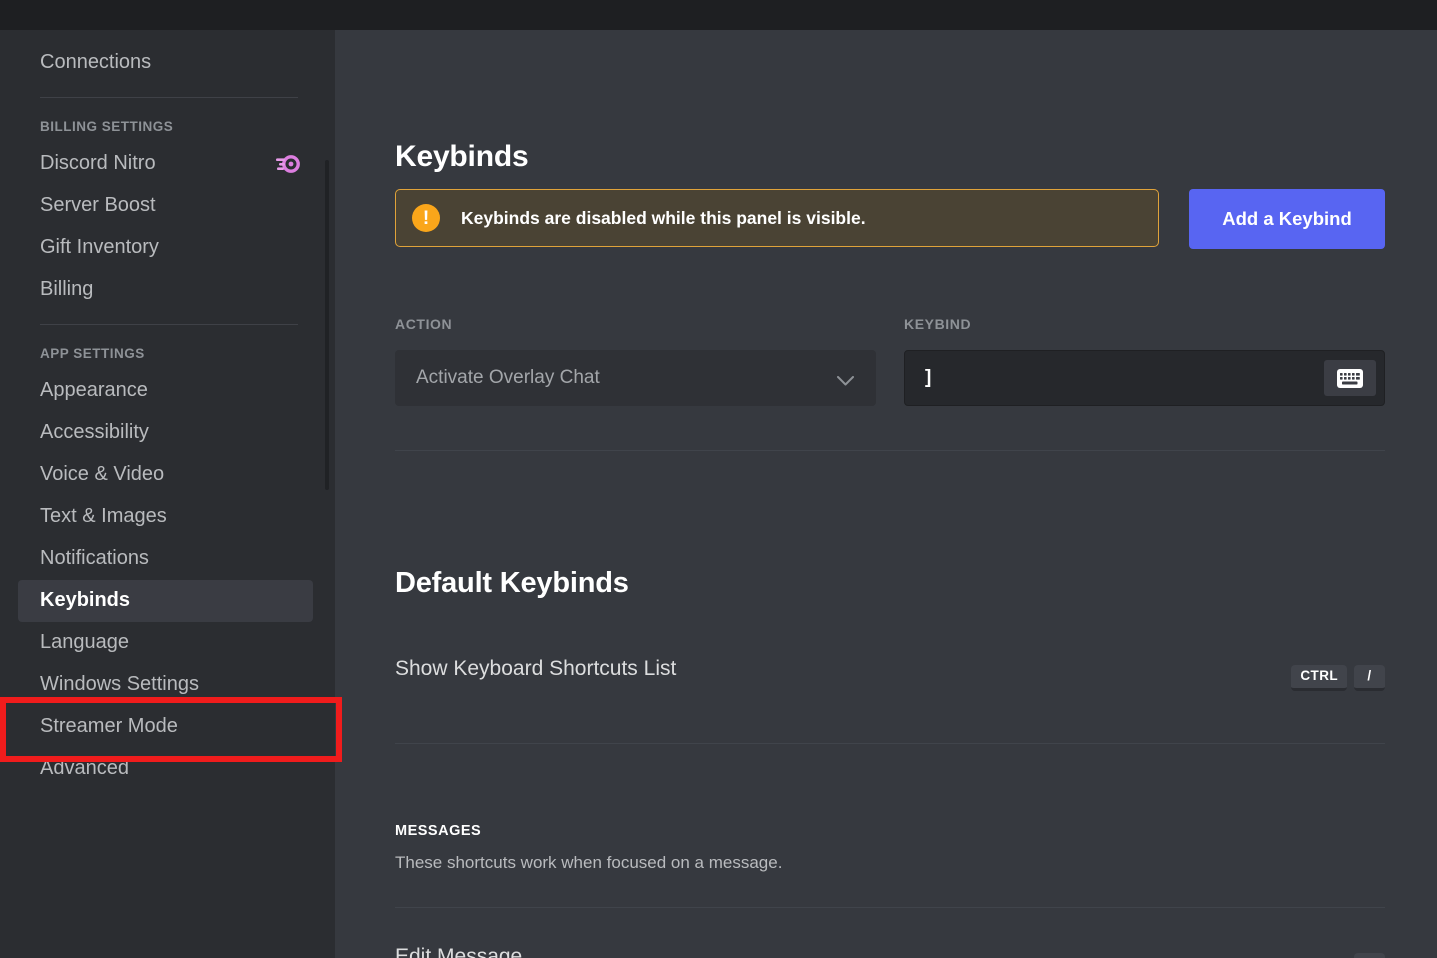 The height and width of the screenshot is (958, 1437). I want to click on exclamation-icon: !, so click(426, 218).